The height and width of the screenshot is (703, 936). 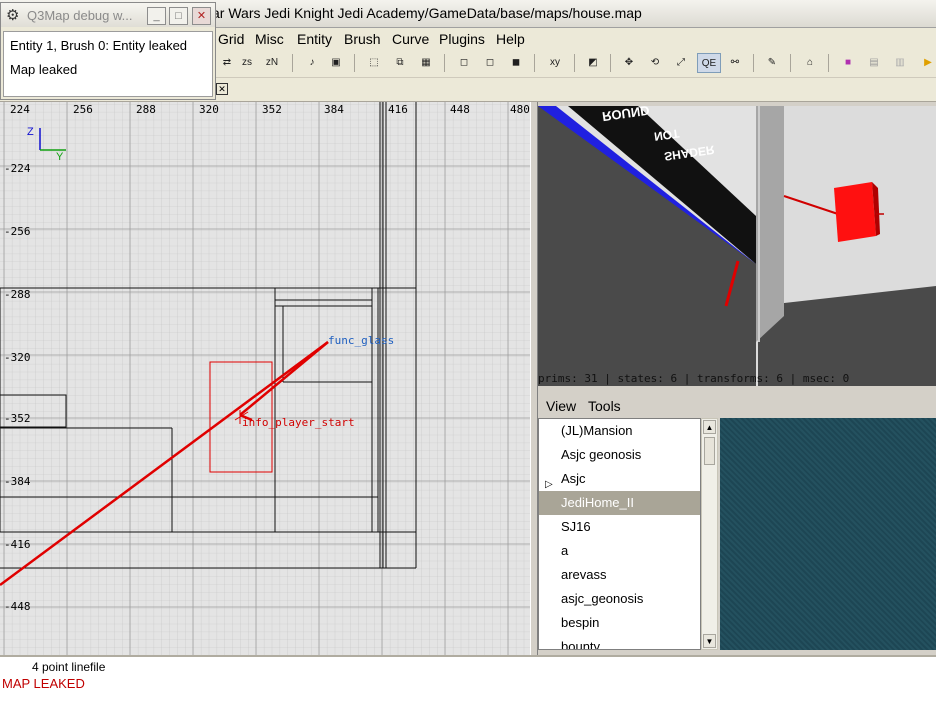 I want to click on list-item-selected: JediHome_II, so click(x=619, y=503).